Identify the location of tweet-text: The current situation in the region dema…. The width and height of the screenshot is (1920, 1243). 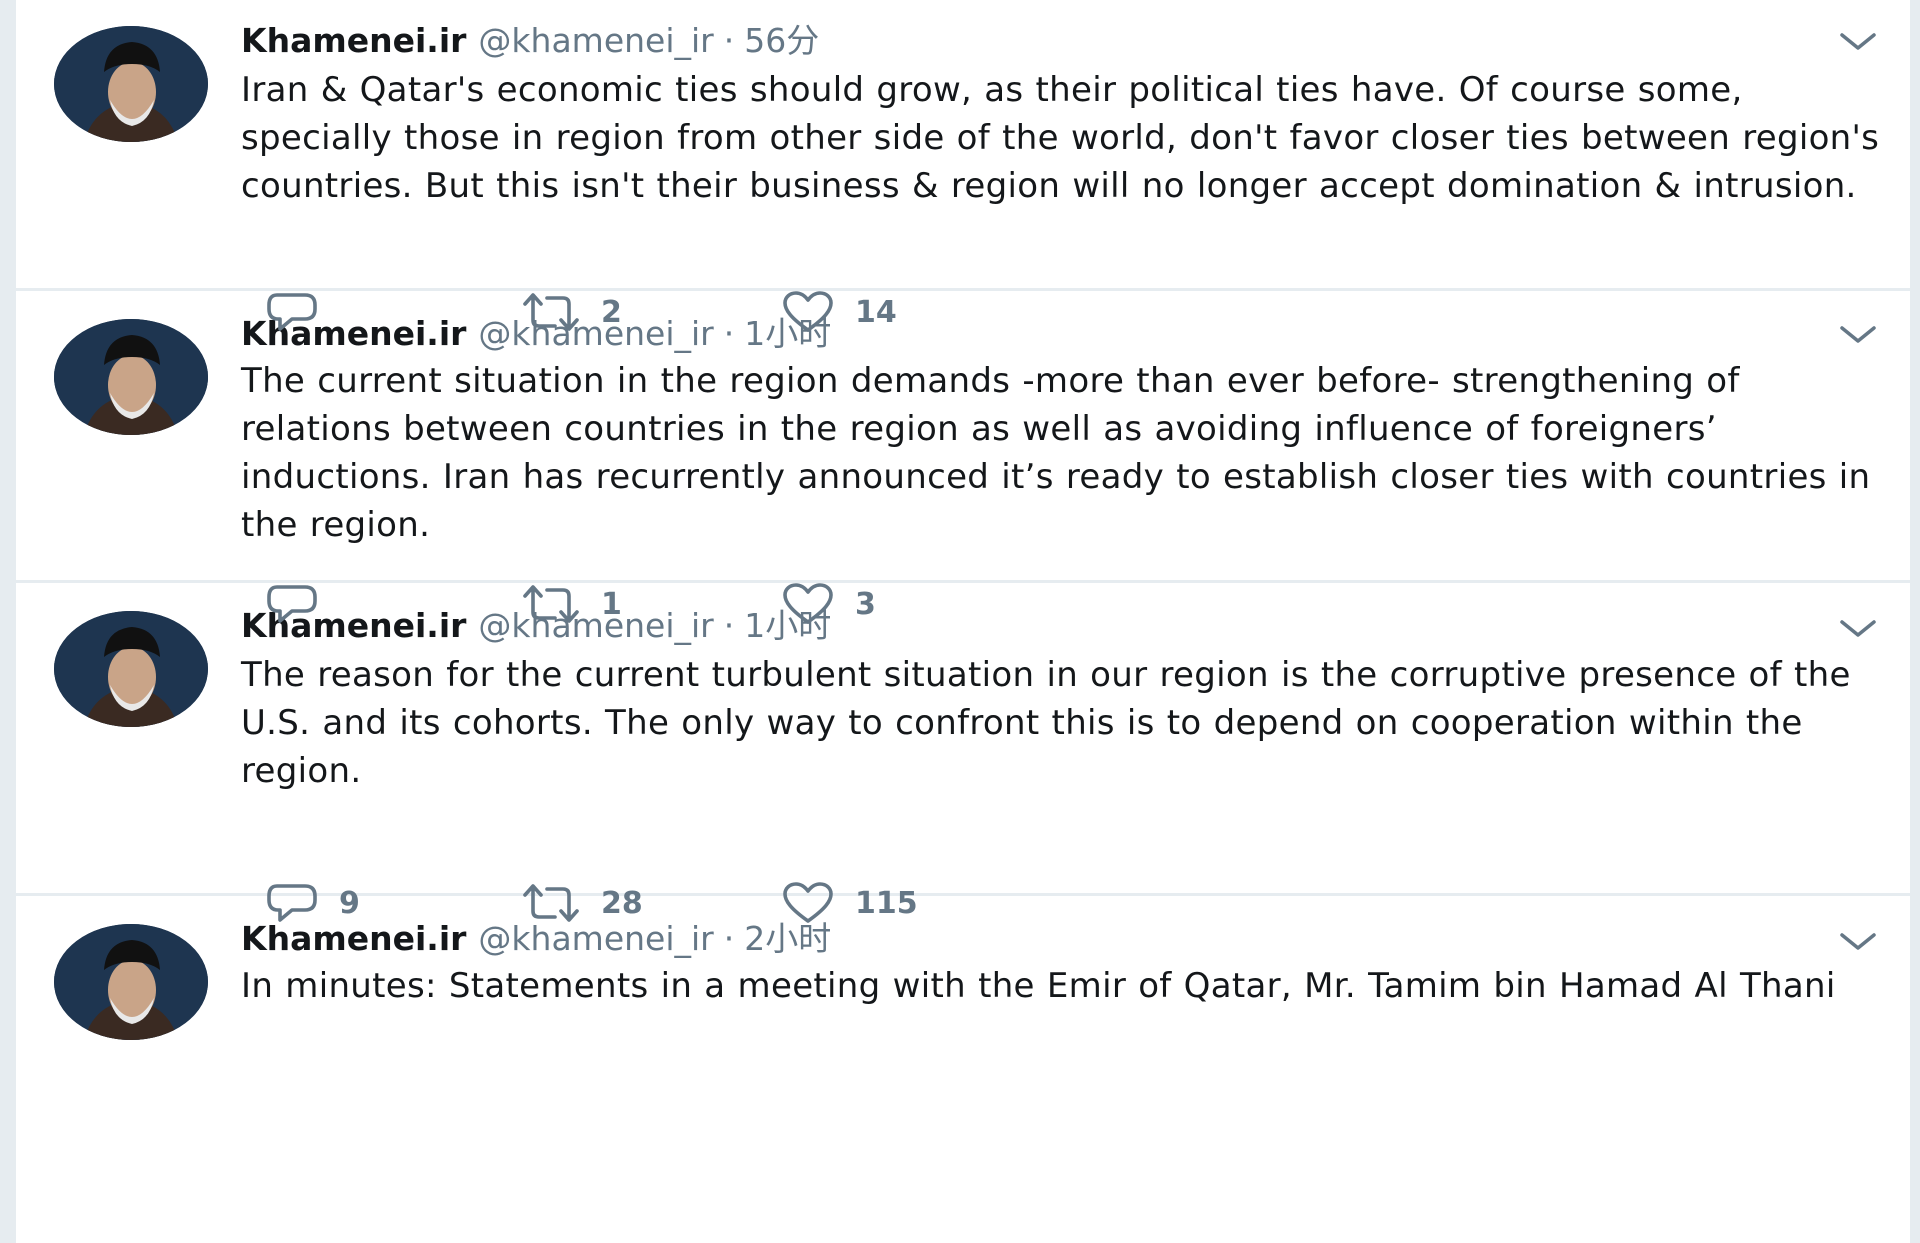
(1056, 453).